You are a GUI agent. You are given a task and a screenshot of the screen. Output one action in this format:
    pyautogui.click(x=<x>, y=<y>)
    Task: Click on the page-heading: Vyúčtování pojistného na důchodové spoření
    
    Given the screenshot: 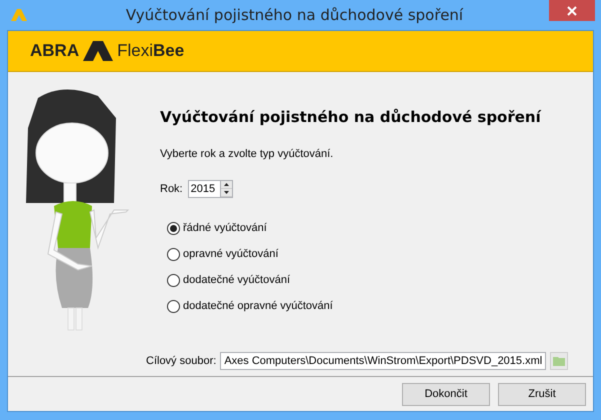 What is the action you would take?
    pyautogui.click(x=351, y=117)
    